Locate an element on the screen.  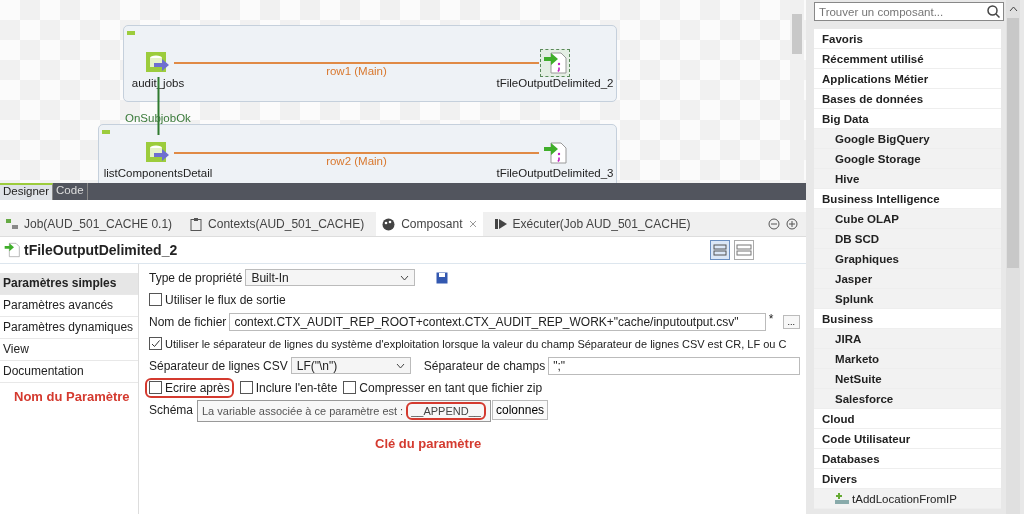
link-label: row1 (Main) is located at coordinates (356, 71).